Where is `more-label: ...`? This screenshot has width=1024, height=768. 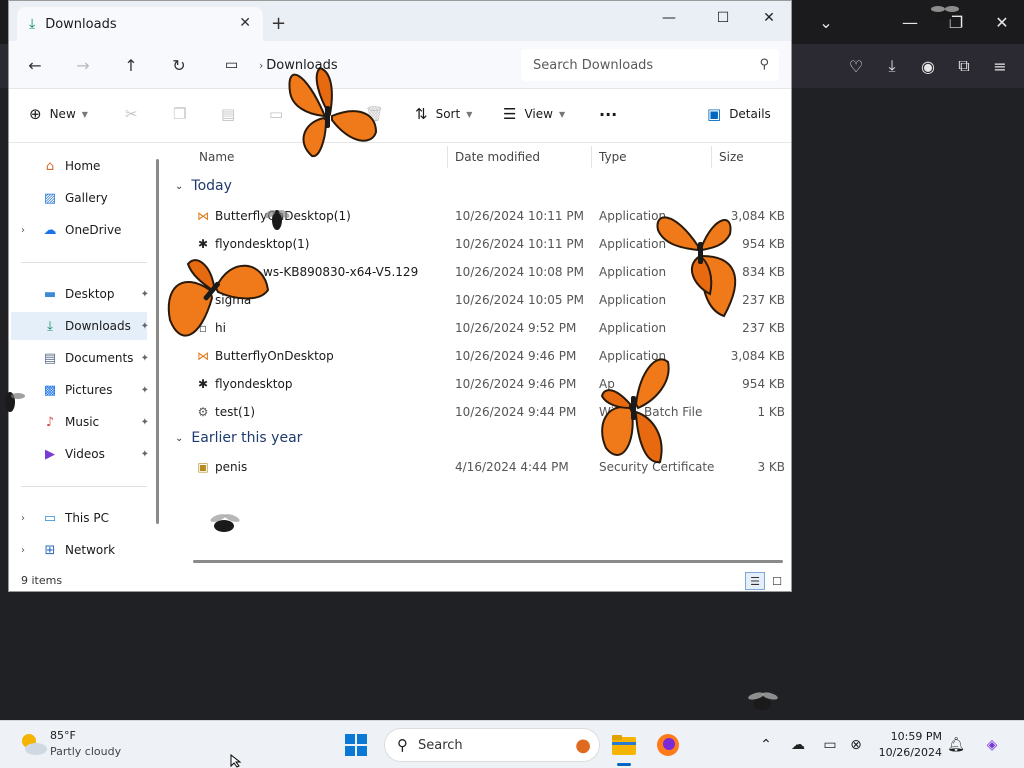
more-label: ... is located at coordinates (608, 110).